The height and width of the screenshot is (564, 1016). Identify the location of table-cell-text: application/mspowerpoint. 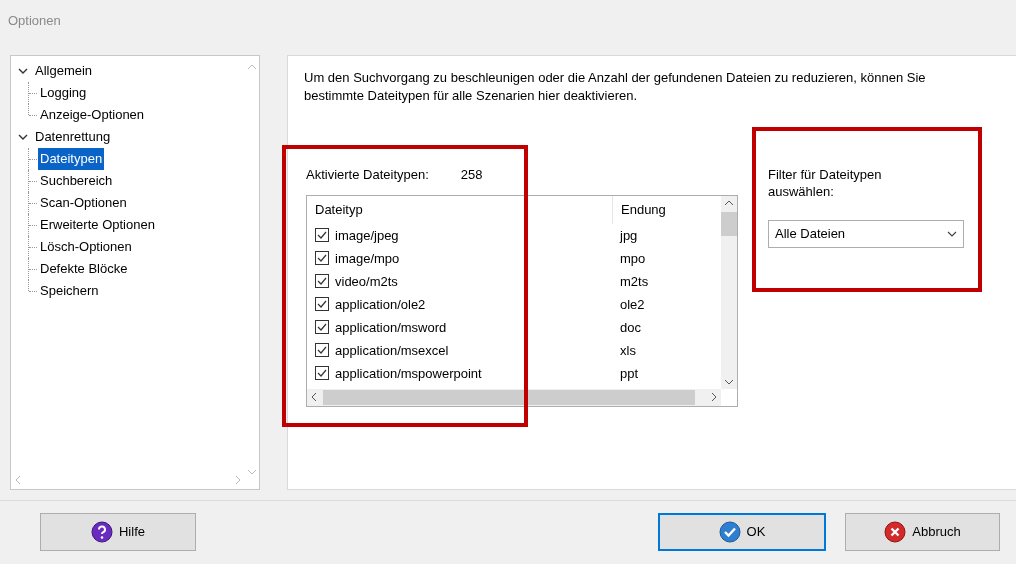
(408, 373).